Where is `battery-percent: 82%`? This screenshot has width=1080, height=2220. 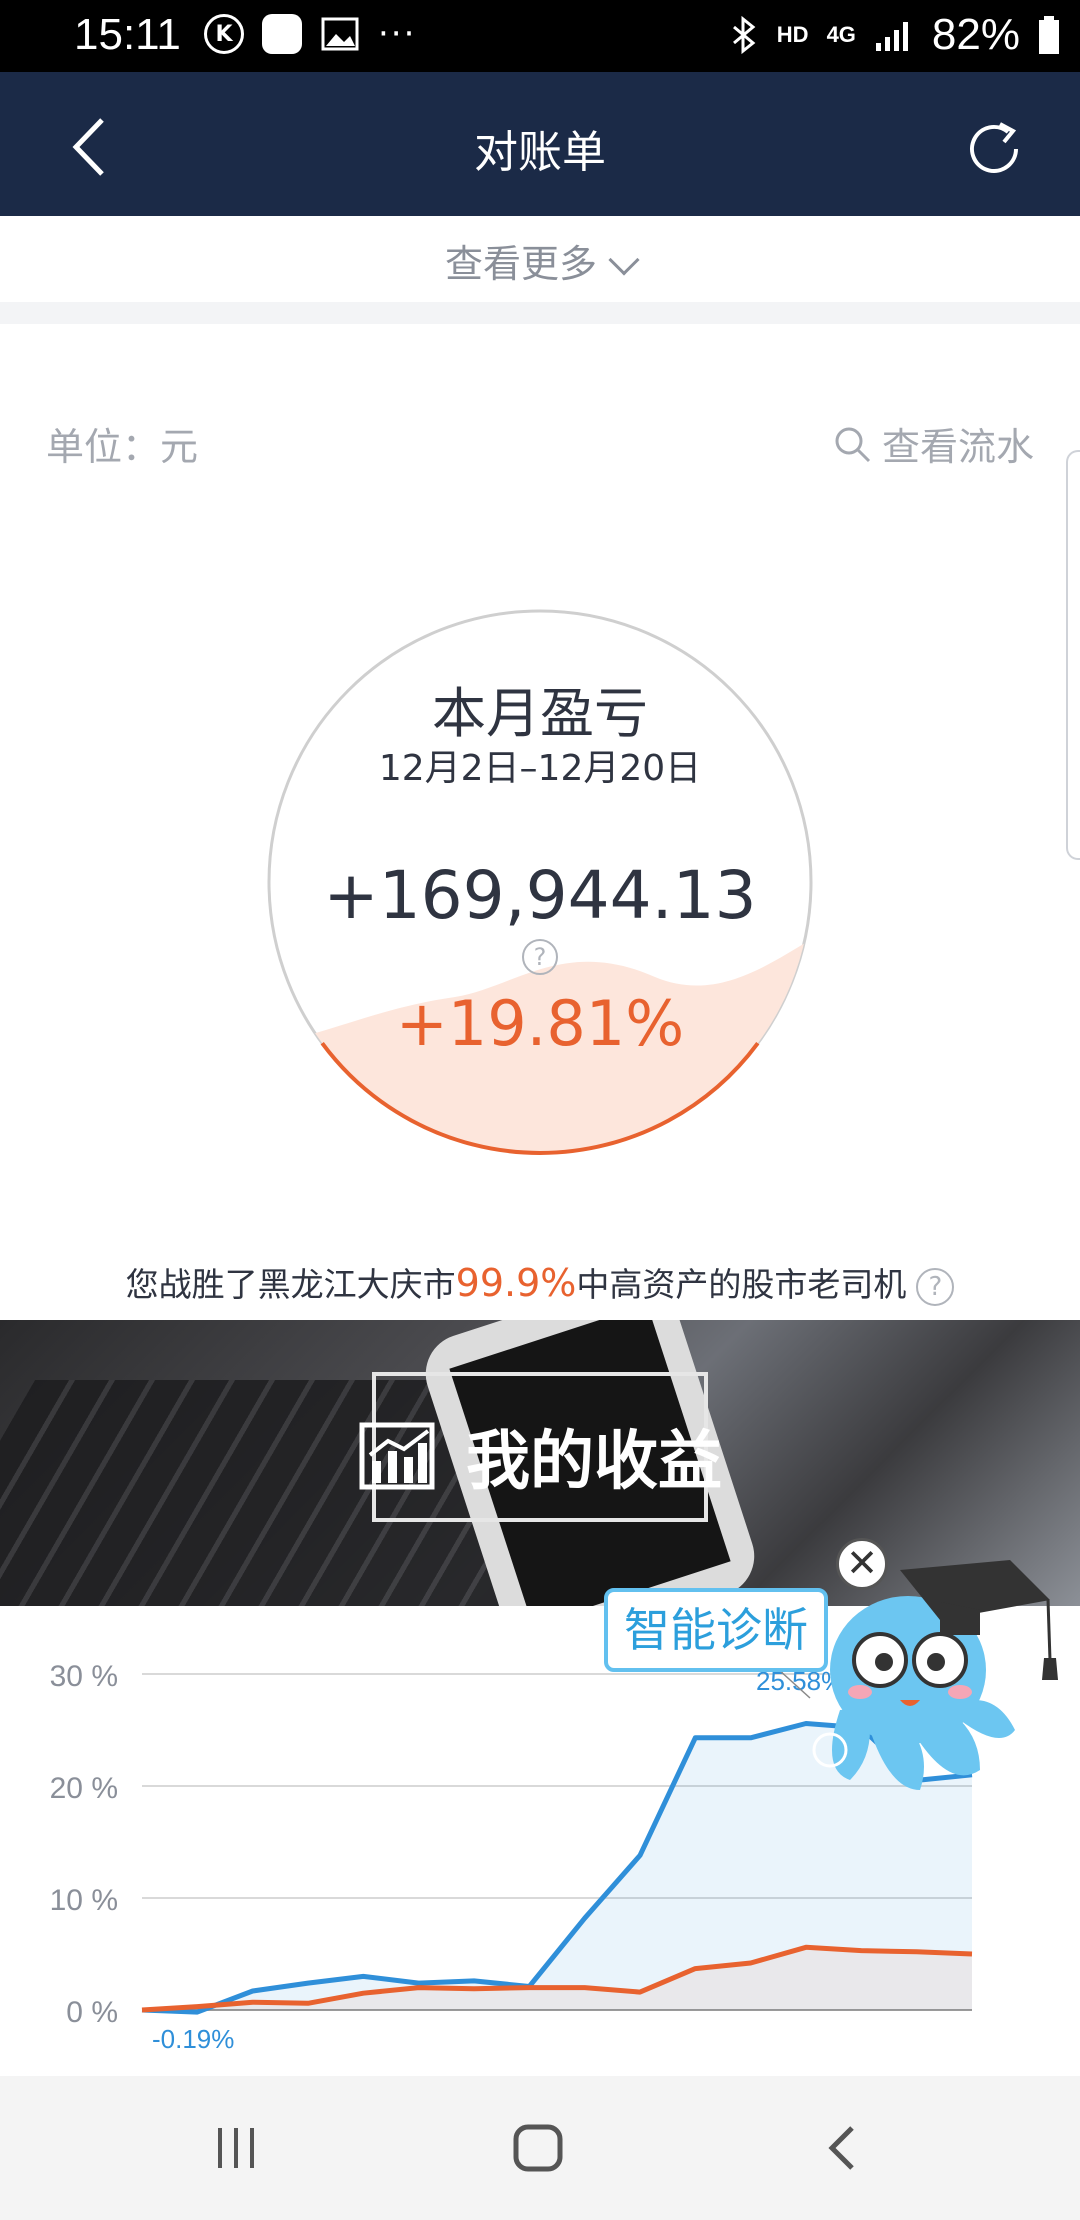
battery-percent: 82% is located at coordinates (975, 34).